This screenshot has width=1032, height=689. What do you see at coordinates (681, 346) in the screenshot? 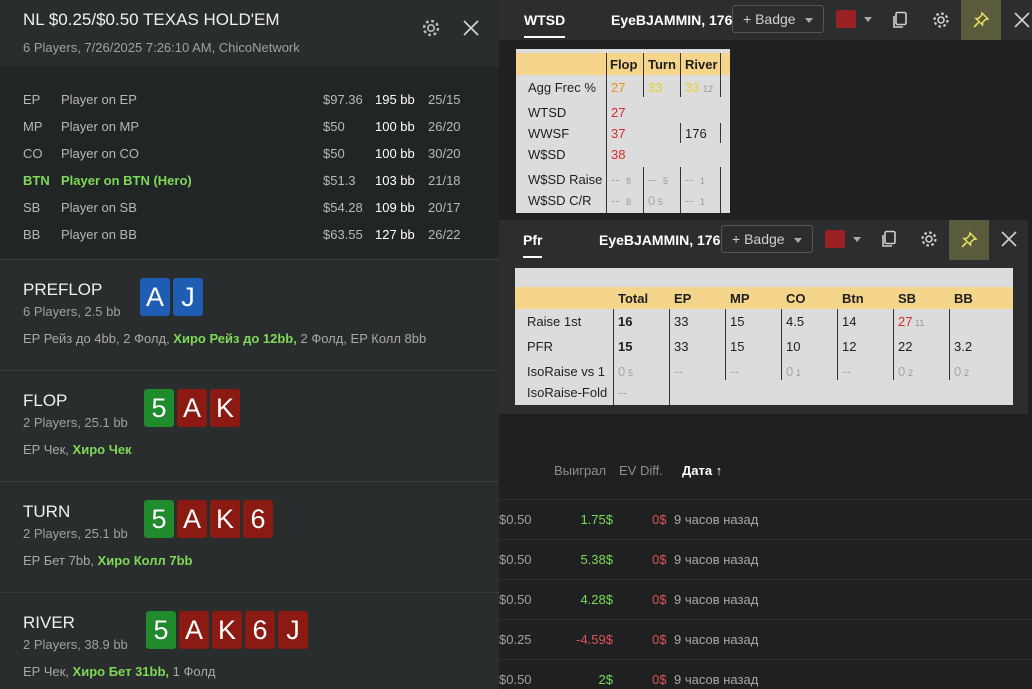
I see `stat-value: 33` at bounding box center [681, 346].